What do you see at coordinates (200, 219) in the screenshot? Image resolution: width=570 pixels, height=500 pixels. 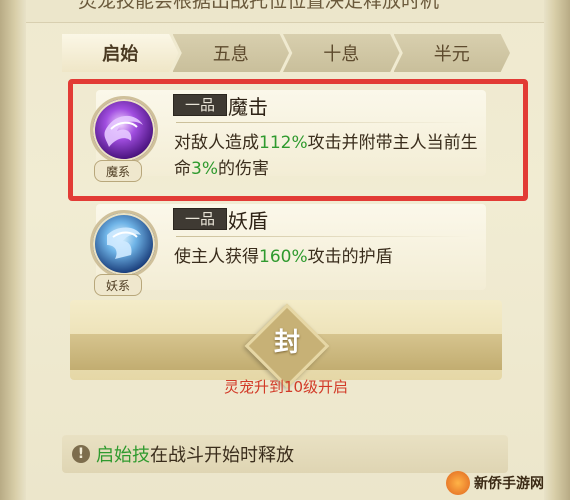 I see `skill-grade: 一品` at bounding box center [200, 219].